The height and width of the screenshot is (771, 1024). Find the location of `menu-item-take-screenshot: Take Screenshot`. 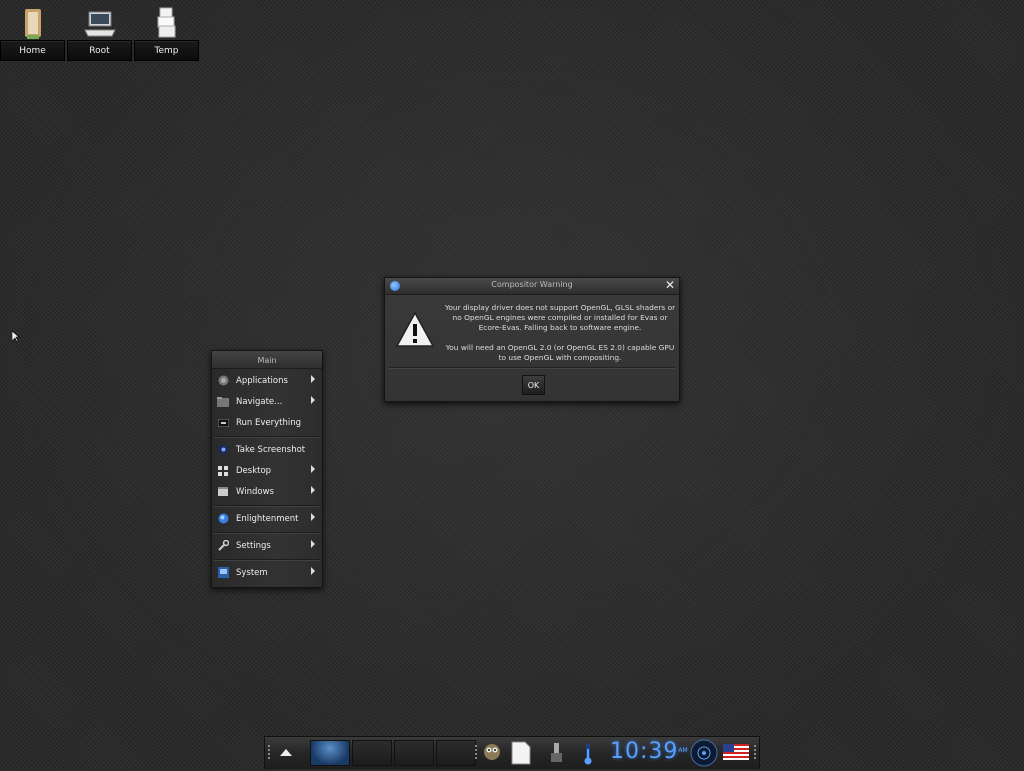

menu-item-take-screenshot: Take Screenshot is located at coordinates (267, 449).